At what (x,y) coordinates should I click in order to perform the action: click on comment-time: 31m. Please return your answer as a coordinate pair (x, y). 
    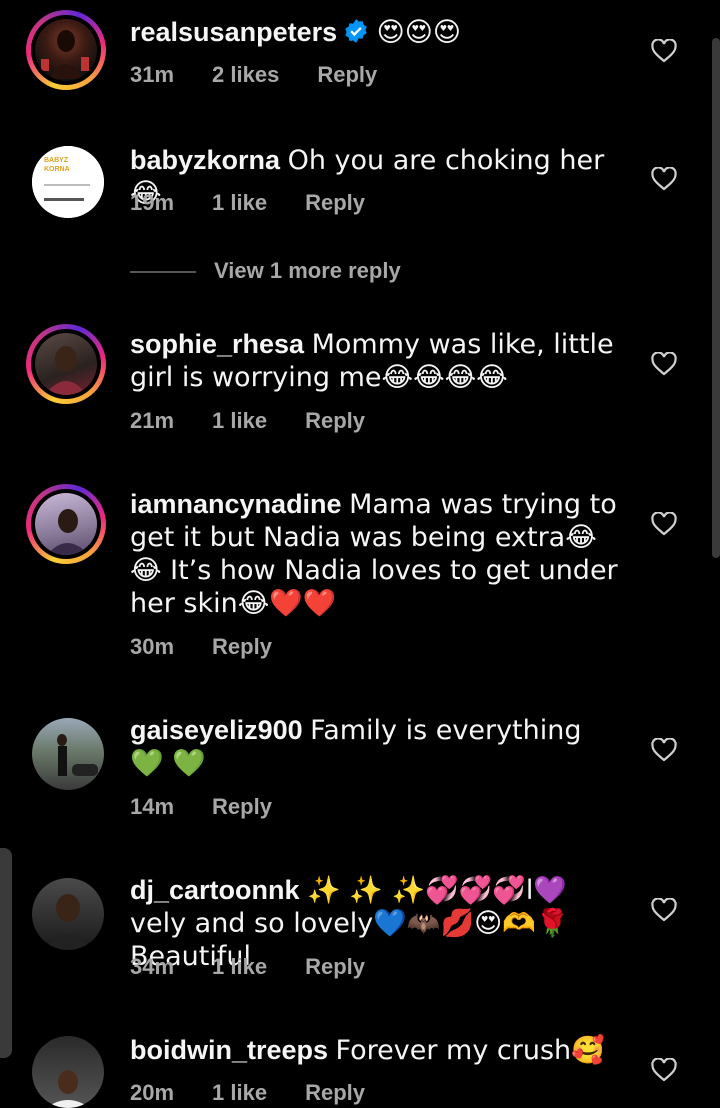
    Looking at the image, I should click on (152, 74).